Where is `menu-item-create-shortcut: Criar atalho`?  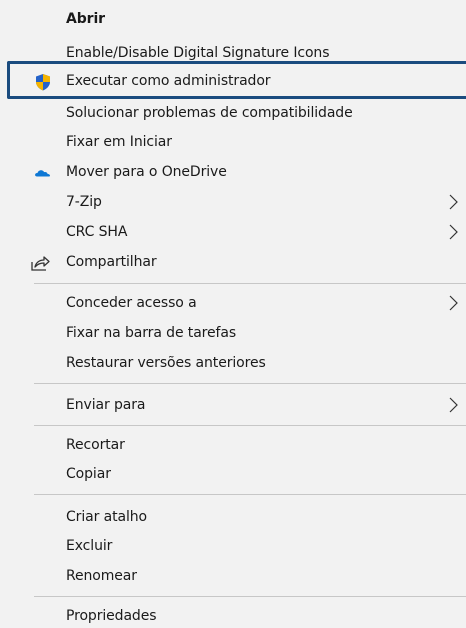 menu-item-create-shortcut: Criar atalho is located at coordinates (233, 517).